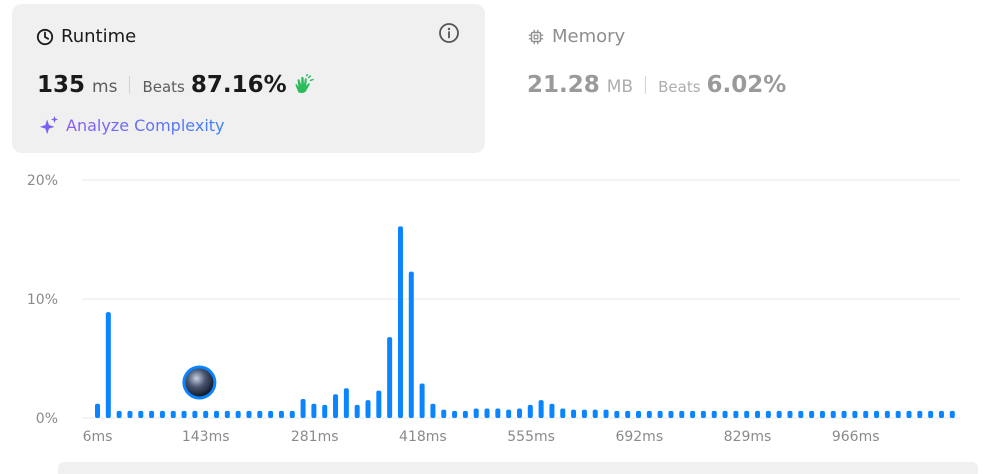 Image resolution: width=993 pixels, height=474 pixels. Describe the element at coordinates (518, 468) in the screenshot. I see `bottom-panel-edge` at that location.